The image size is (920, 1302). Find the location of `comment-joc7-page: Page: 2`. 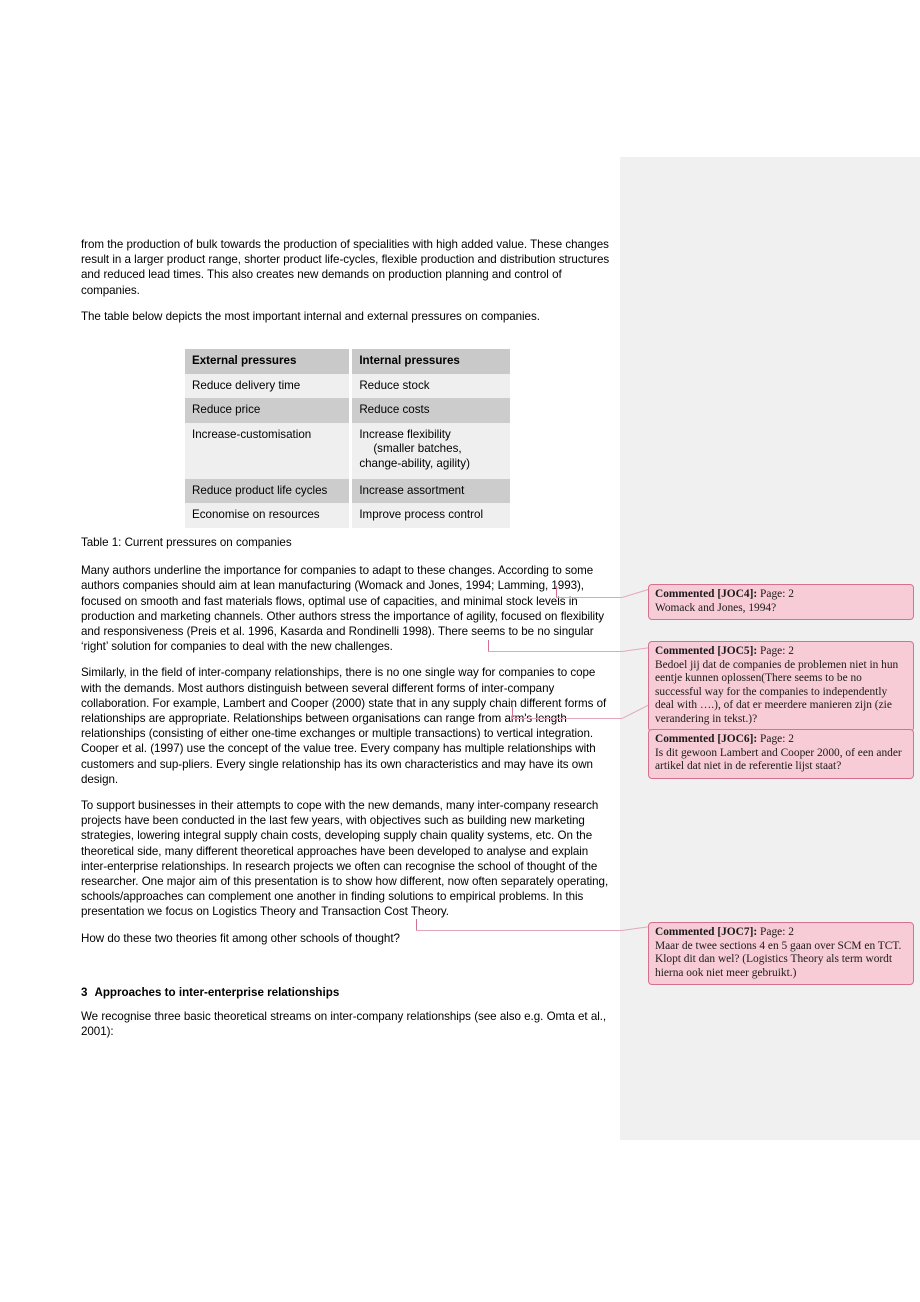

comment-joc7-page: Page: 2 is located at coordinates (777, 932).